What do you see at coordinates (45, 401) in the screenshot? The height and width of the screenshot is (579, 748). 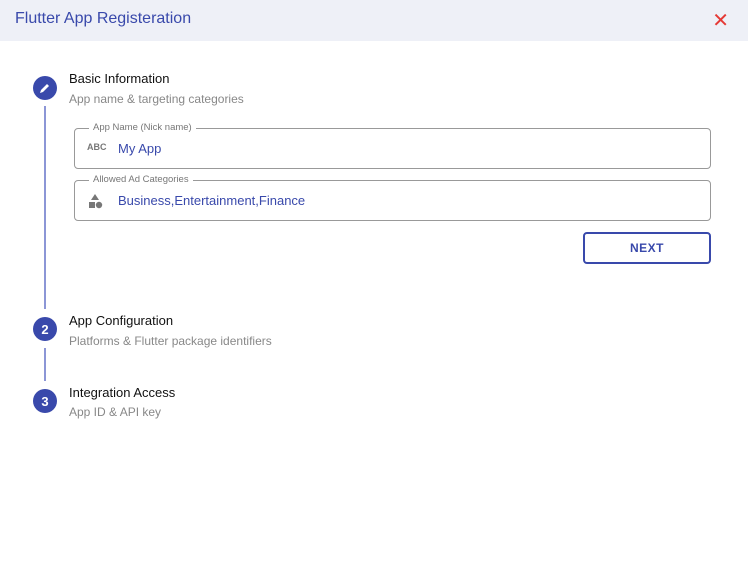 I see `step-3-badge: 3` at bounding box center [45, 401].